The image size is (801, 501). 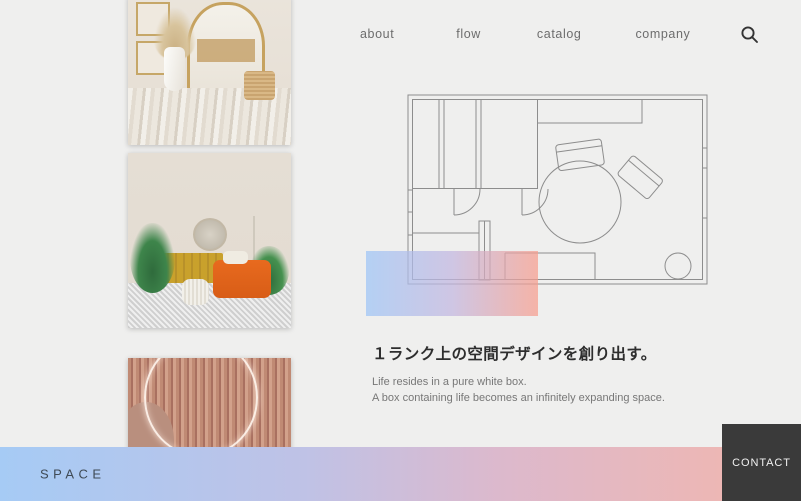 I want to click on nav-item-about: about, so click(x=377, y=34).